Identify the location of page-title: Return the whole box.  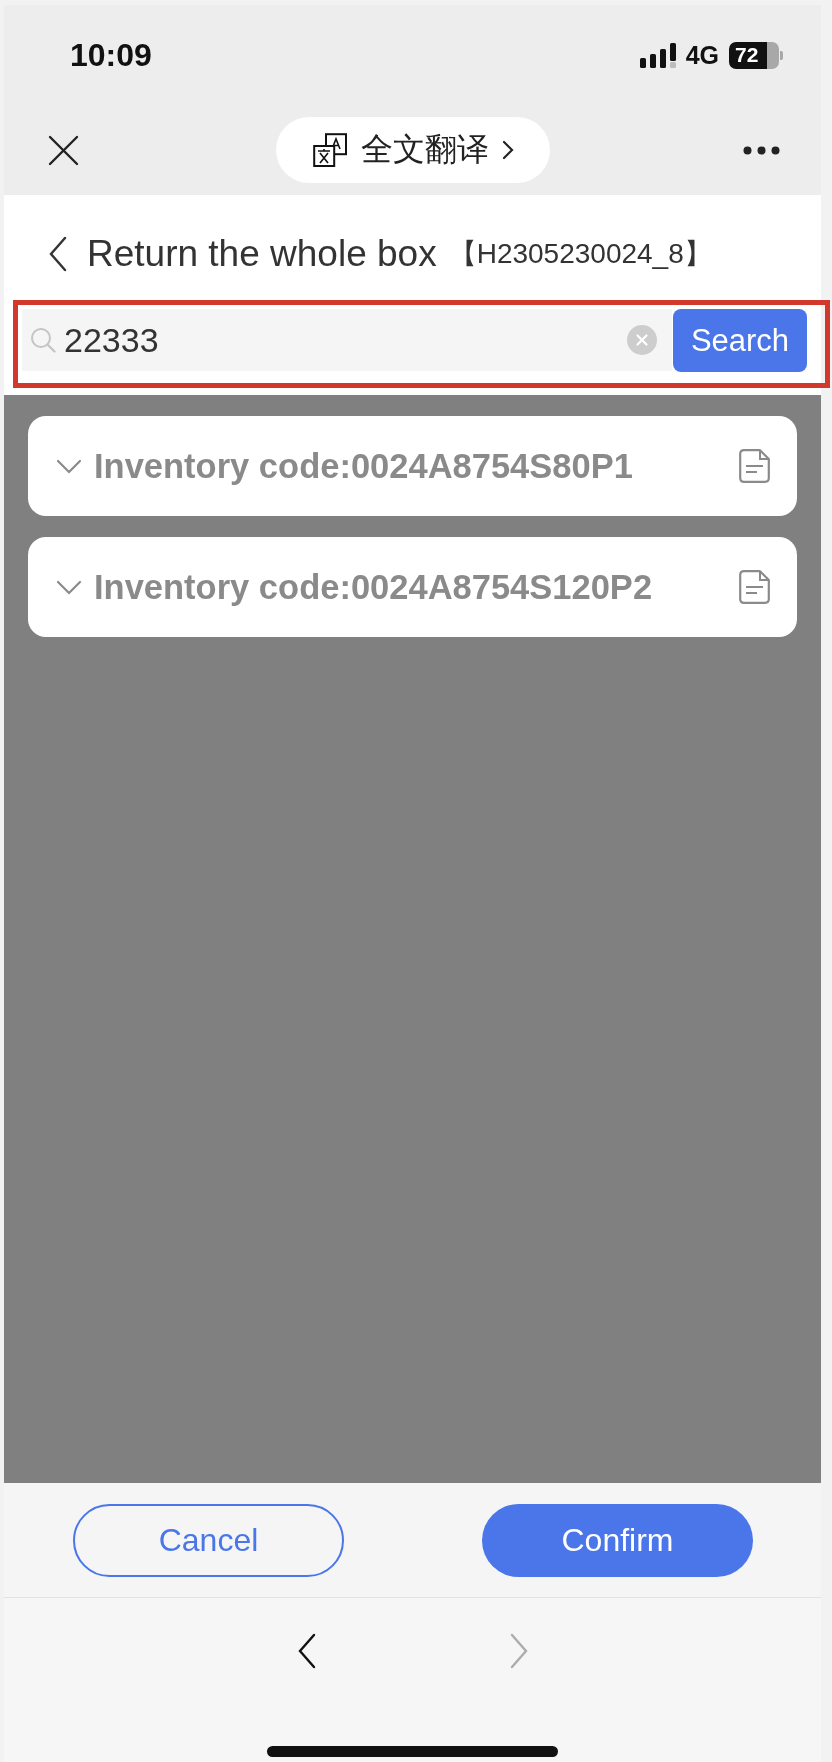
(262, 253).